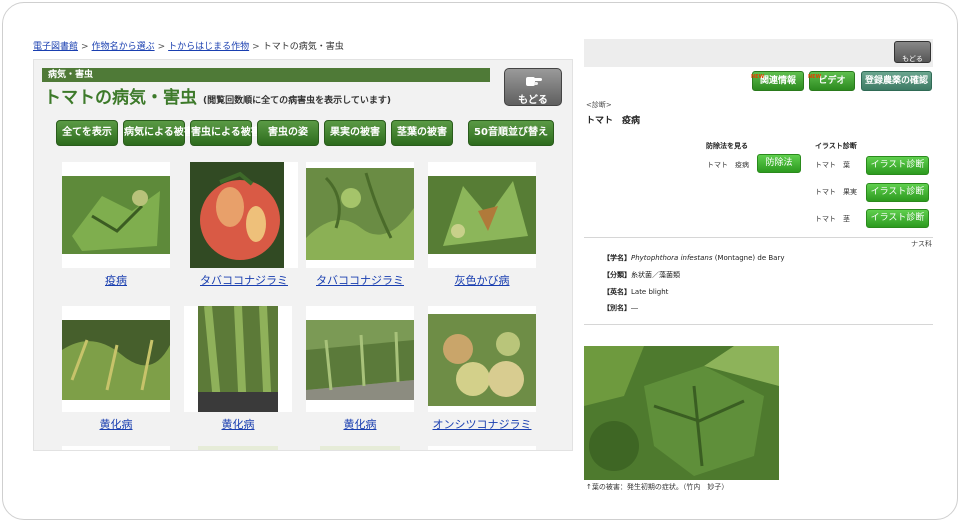 This screenshot has width=960, height=522. What do you see at coordinates (672, 258) in the screenshot?
I see `scientific-name: Phytophthora infestans` at bounding box center [672, 258].